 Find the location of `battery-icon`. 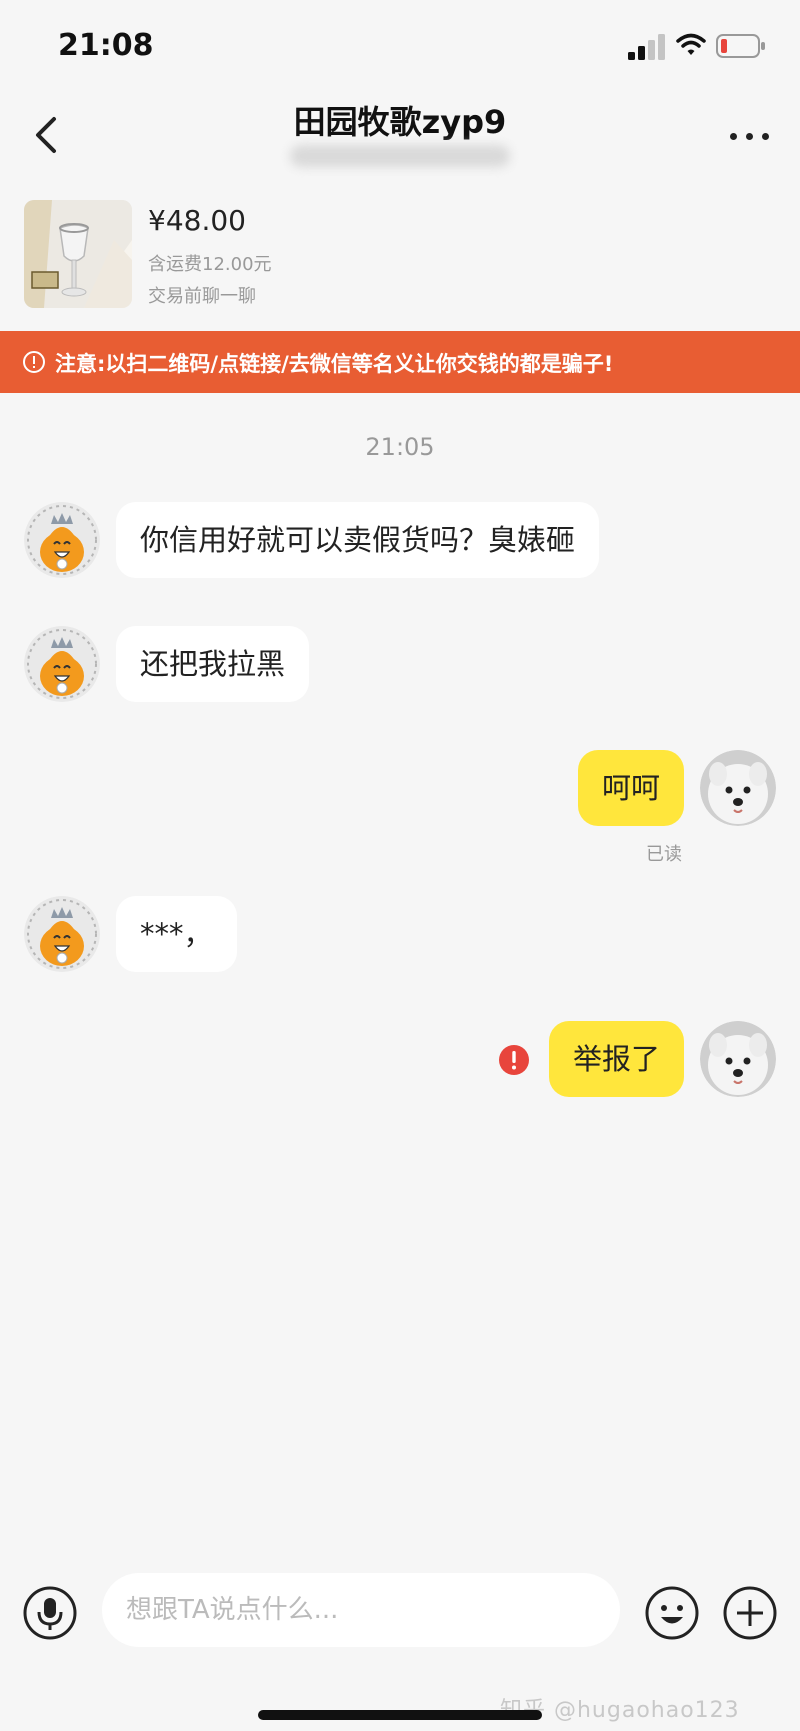

battery-icon is located at coordinates (740, 46).